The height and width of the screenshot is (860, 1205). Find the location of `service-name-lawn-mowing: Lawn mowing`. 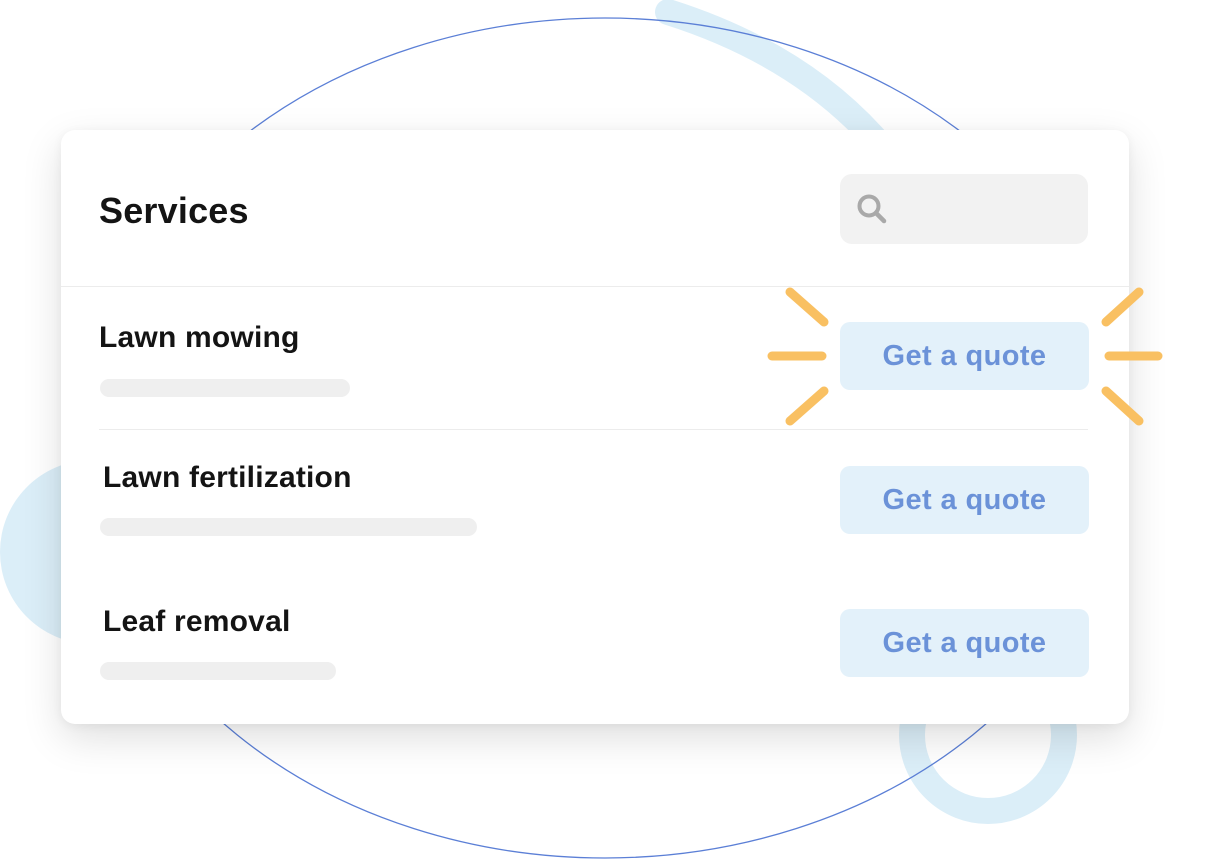

service-name-lawn-mowing: Lawn mowing is located at coordinates (199, 337).